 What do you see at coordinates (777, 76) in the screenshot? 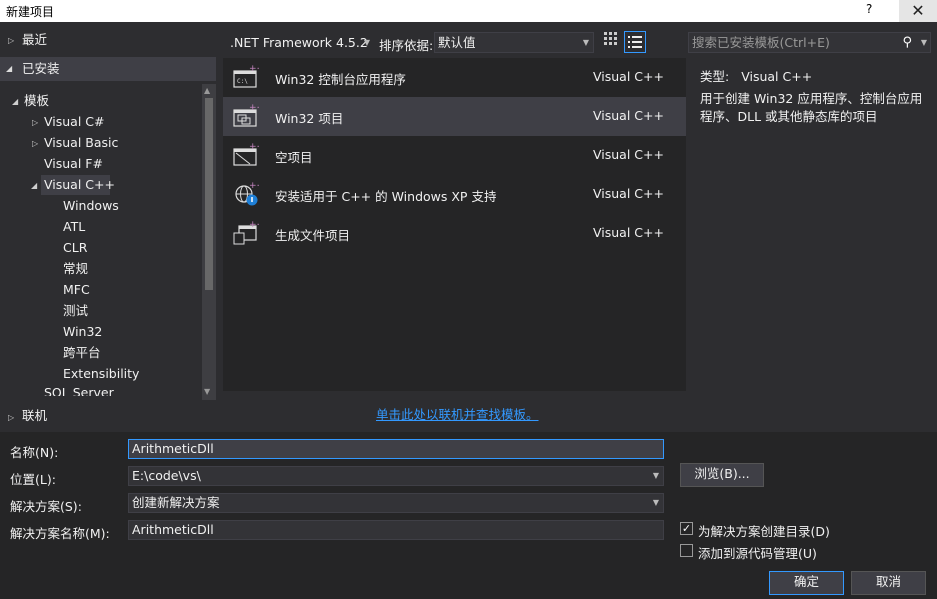
I see `description-type-value: Visual C++` at bounding box center [777, 76].